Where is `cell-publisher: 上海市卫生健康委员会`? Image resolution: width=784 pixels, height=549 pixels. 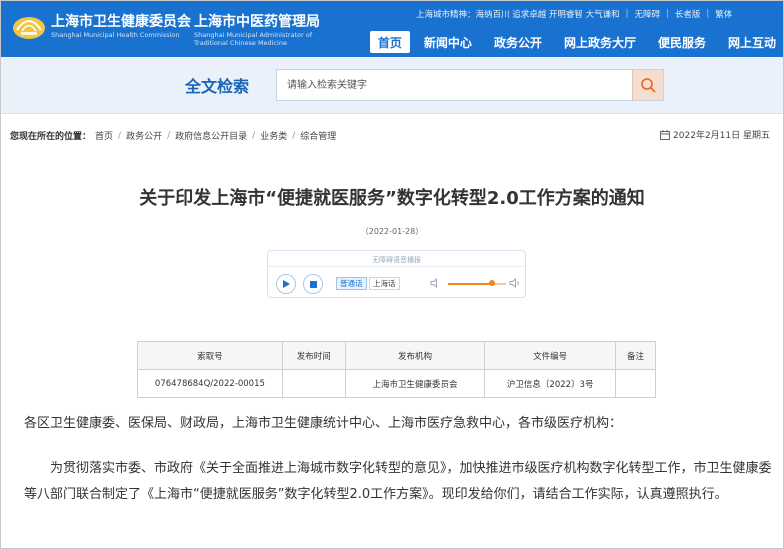 cell-publisher: 上海市卫生健康委员会 is located at coordinates (415, 383).